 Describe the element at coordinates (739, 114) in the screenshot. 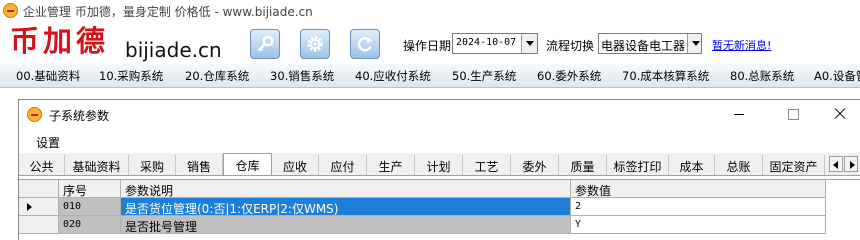

I see `minimize-button` at that location.